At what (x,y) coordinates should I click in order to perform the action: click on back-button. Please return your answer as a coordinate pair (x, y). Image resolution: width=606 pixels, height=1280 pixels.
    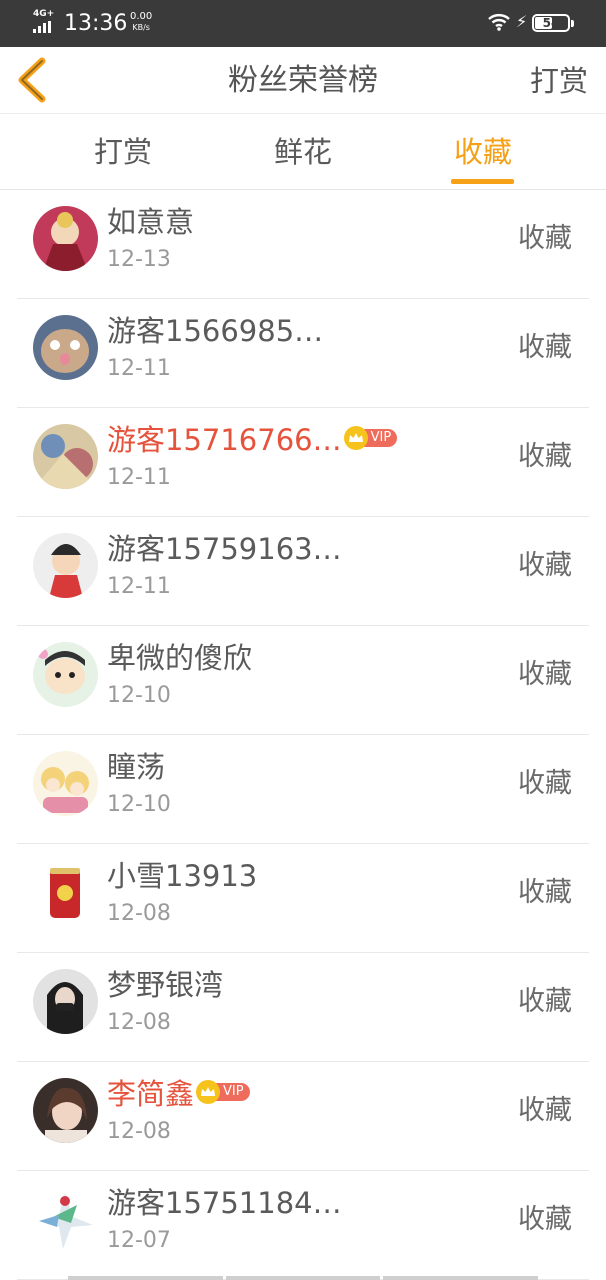
    Looking at the image, I should click on (34, 80).